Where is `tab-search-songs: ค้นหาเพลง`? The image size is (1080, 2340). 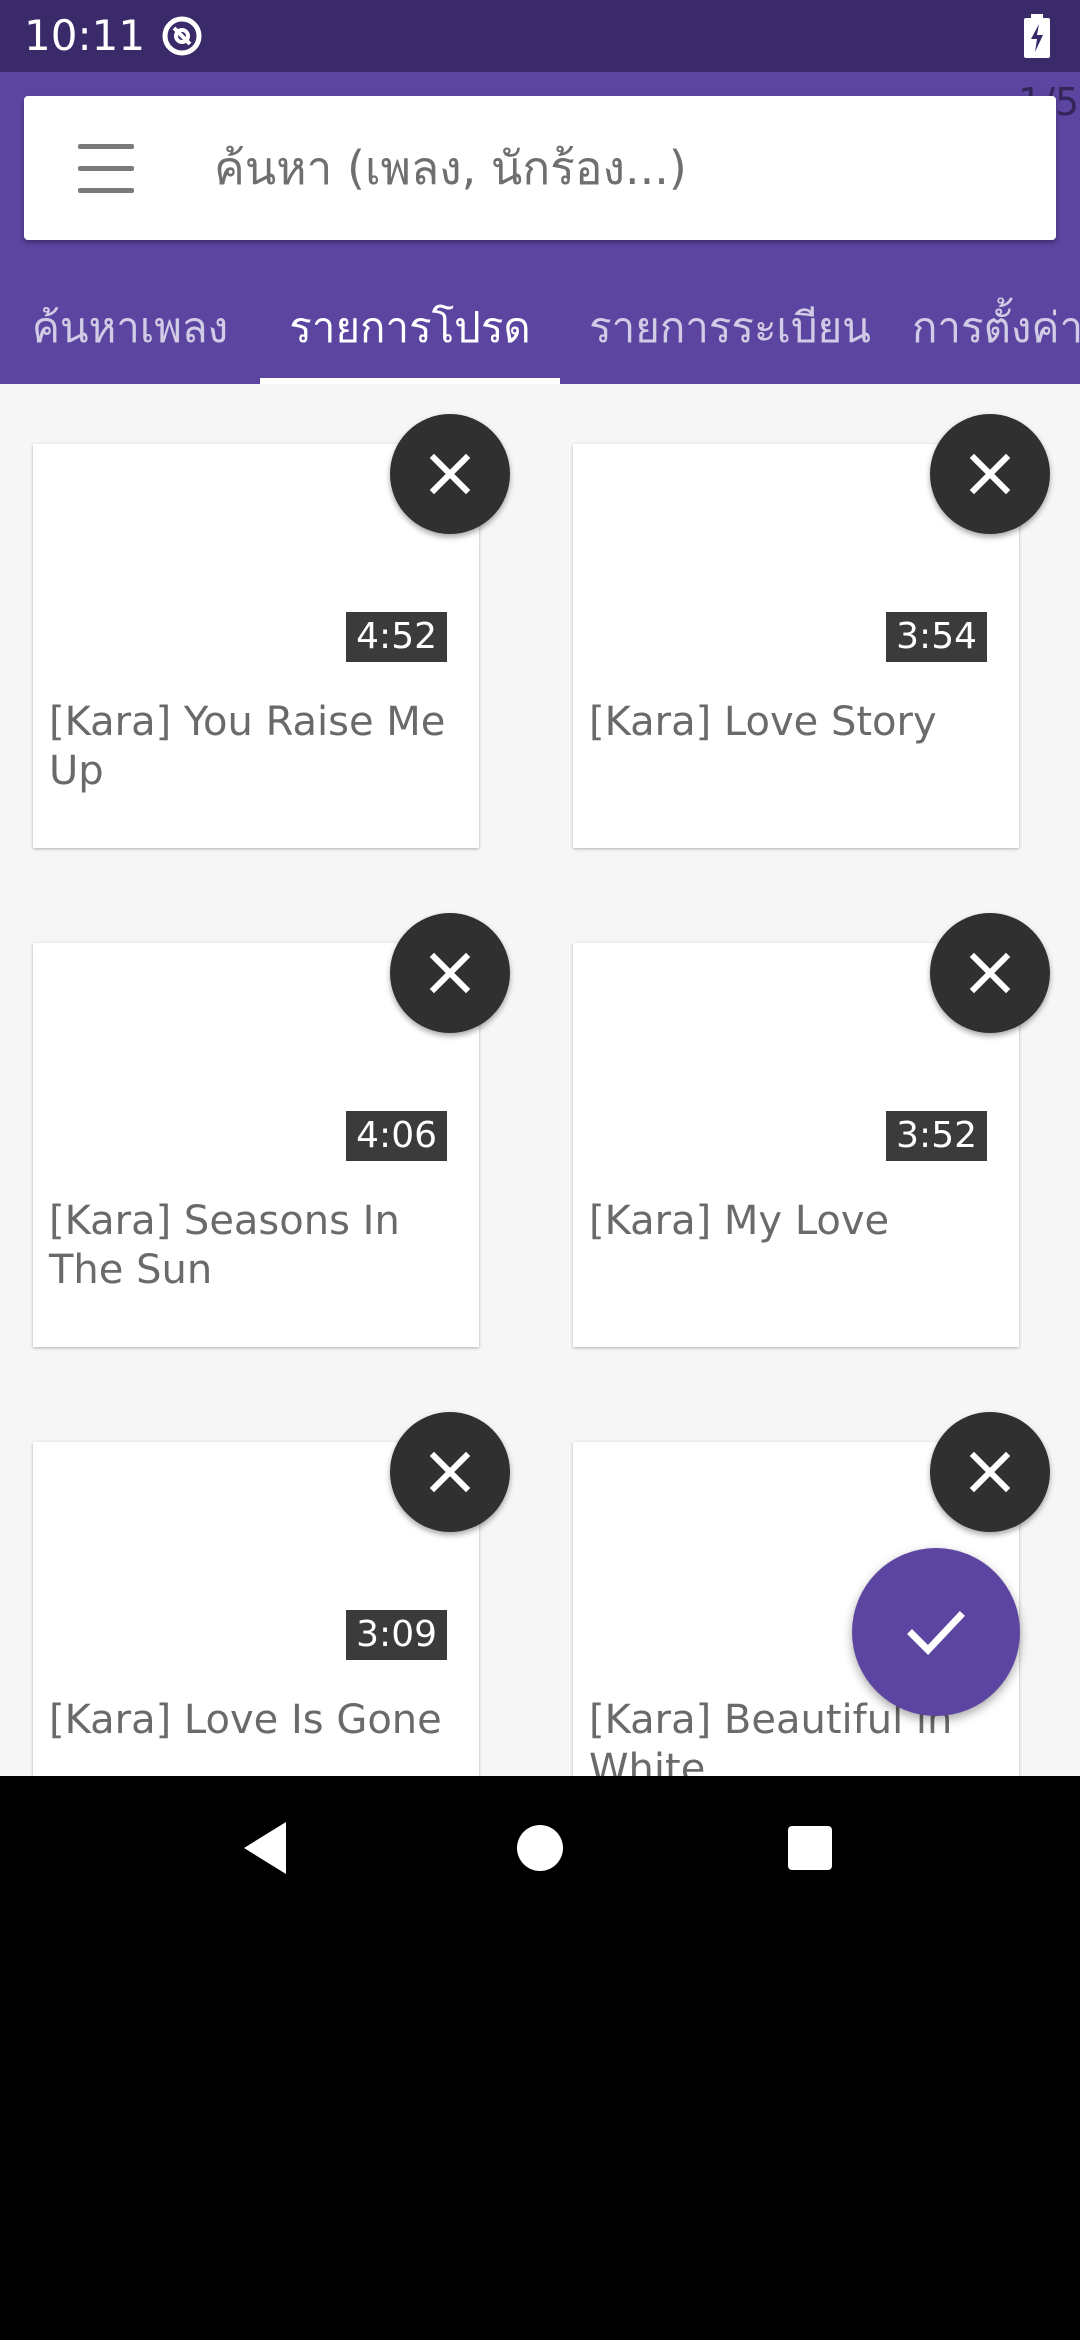 tab-search-songs: ค้นหาเพลง is located at coordinates (130, 327).